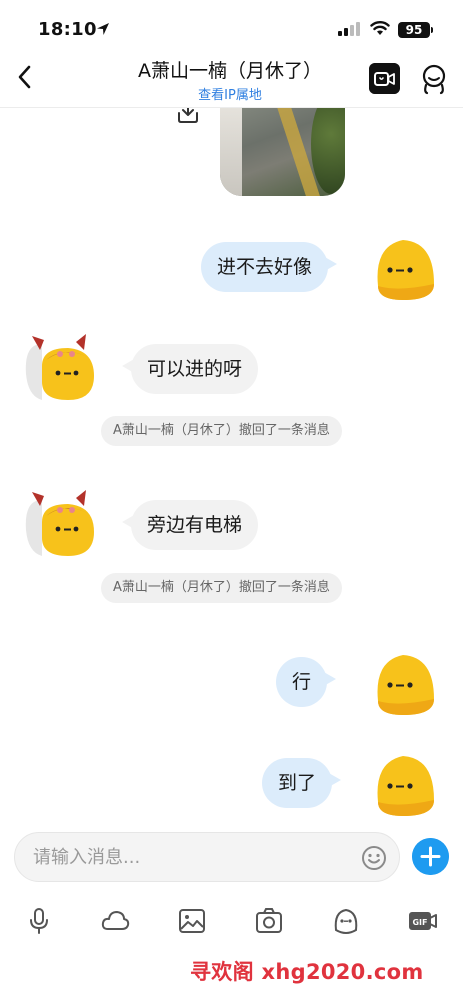 This screenshot has height=1000, width=463. I want to click on download-icon, so click(188, 116).